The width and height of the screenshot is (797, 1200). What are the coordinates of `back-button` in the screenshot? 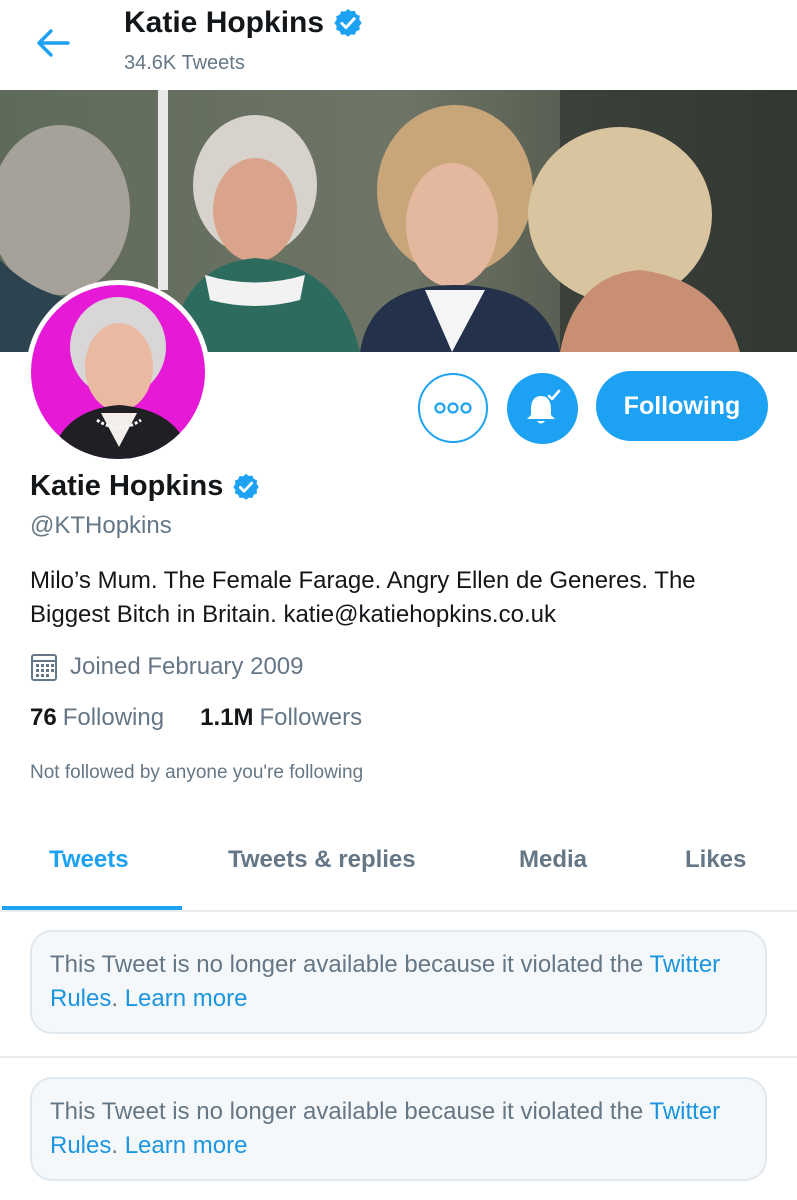 It's located at (53, 43).